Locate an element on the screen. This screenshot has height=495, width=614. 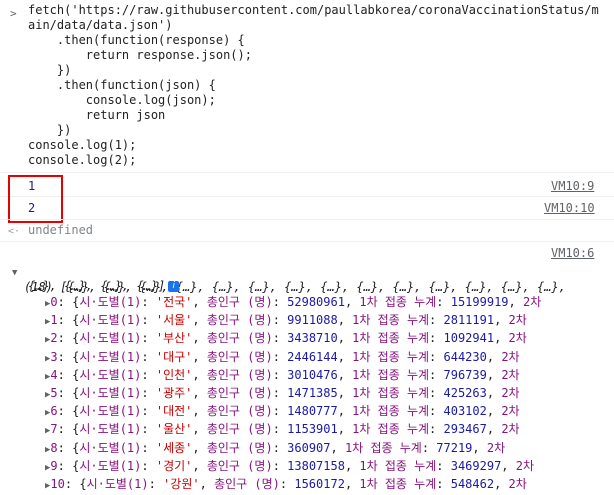
first-dose-value: 2811191 is located at coordinates (469, 320).